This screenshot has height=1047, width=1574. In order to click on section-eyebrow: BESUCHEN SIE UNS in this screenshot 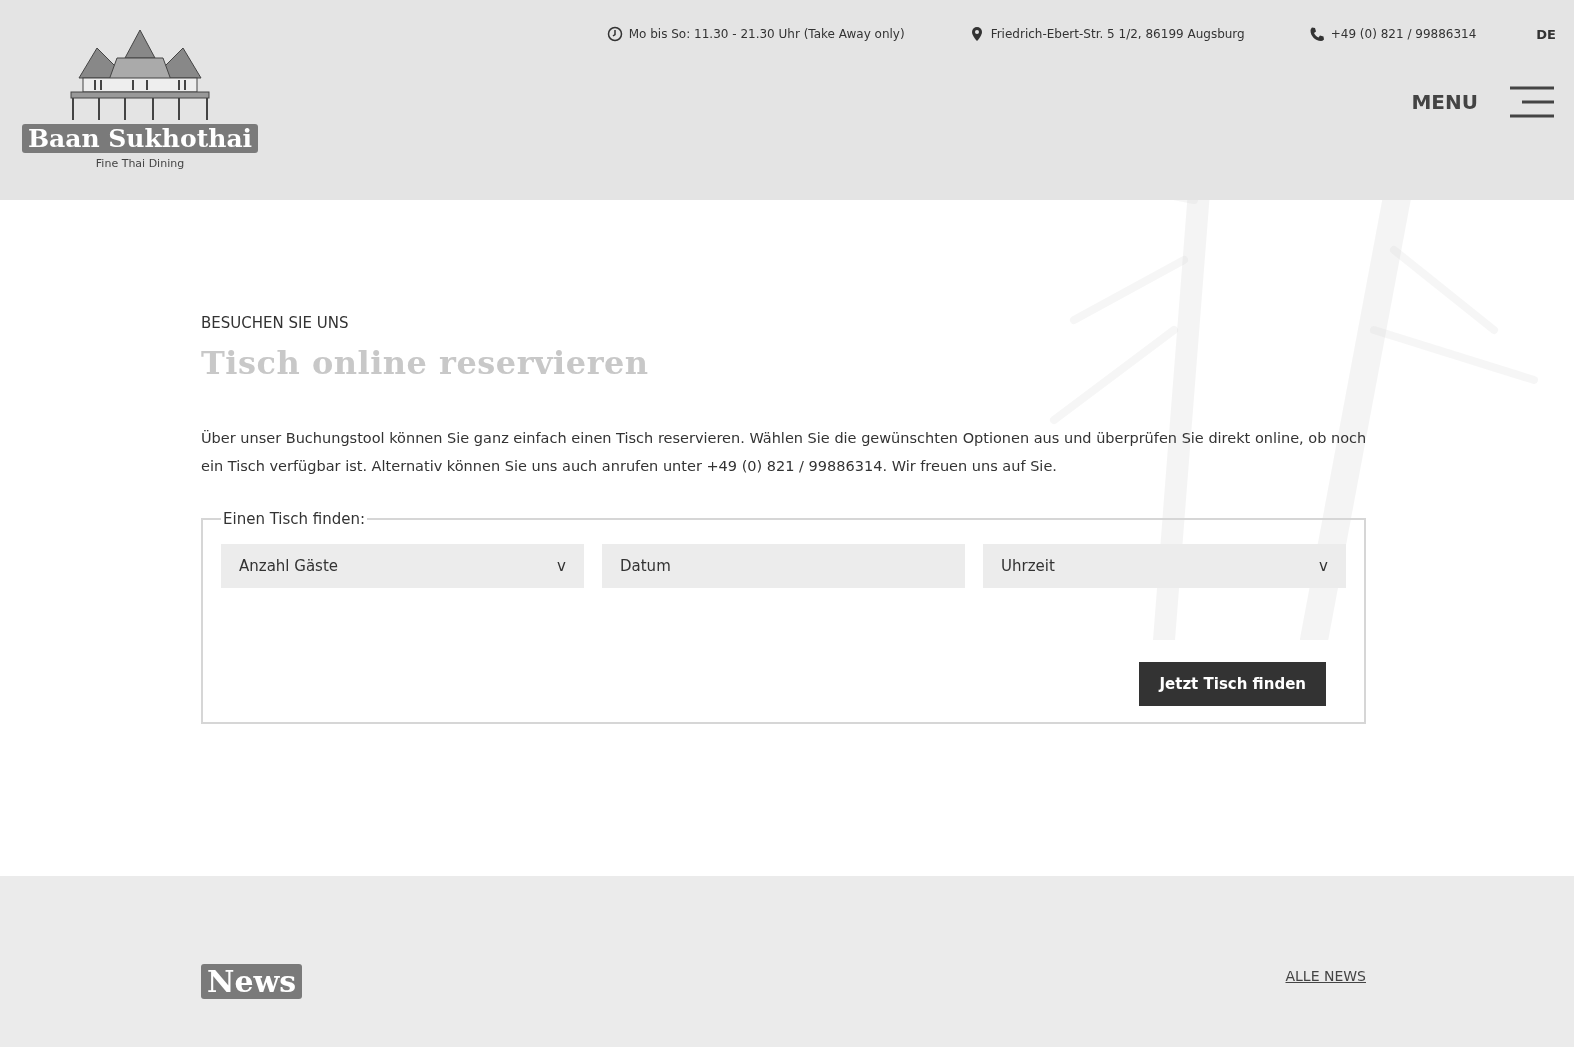, I will do `click(275, 323)`.